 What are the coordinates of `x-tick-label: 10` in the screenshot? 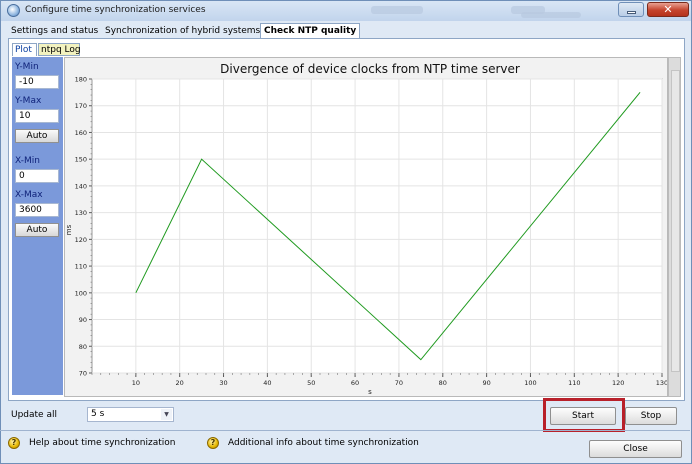 It's located at (136, 383).